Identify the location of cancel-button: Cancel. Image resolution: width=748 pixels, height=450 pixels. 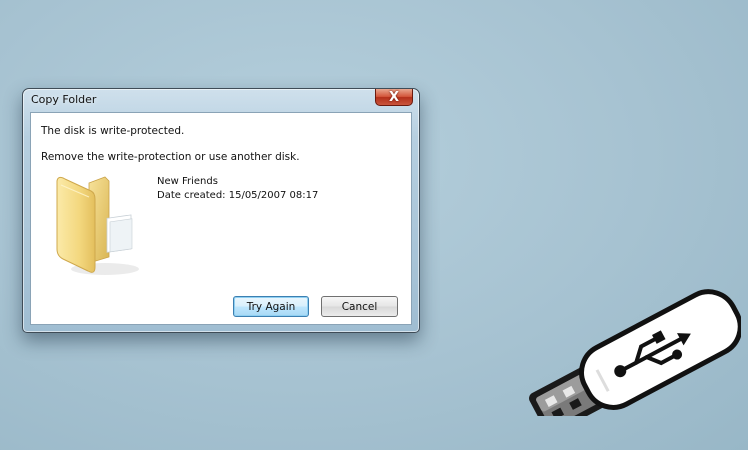
(359, 306).